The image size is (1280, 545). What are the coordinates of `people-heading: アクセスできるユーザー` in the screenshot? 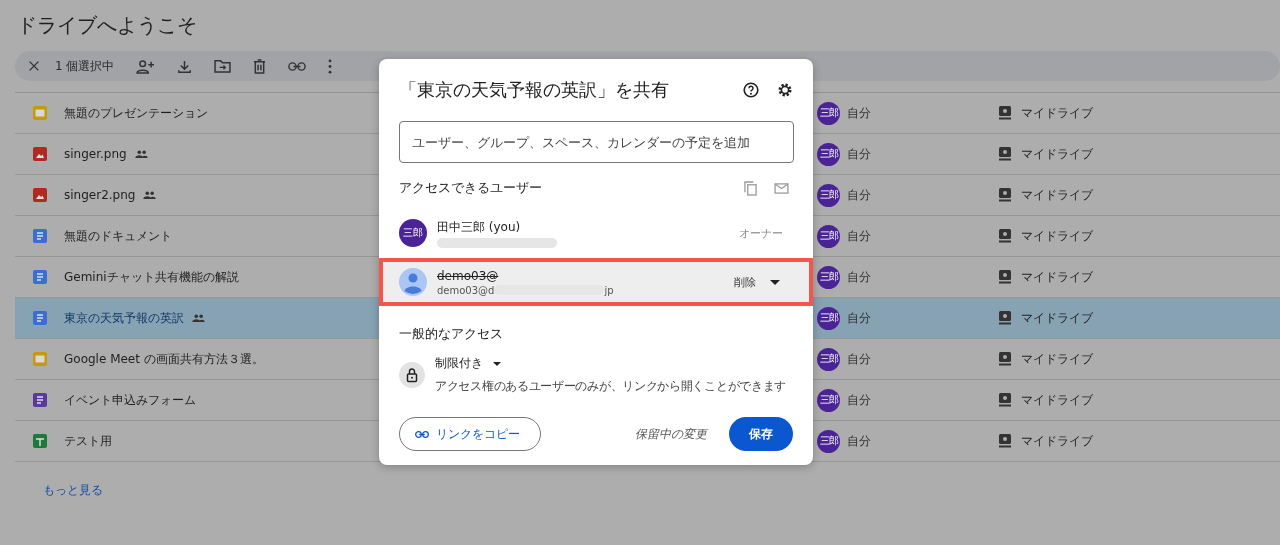 It's located at (471, 188).